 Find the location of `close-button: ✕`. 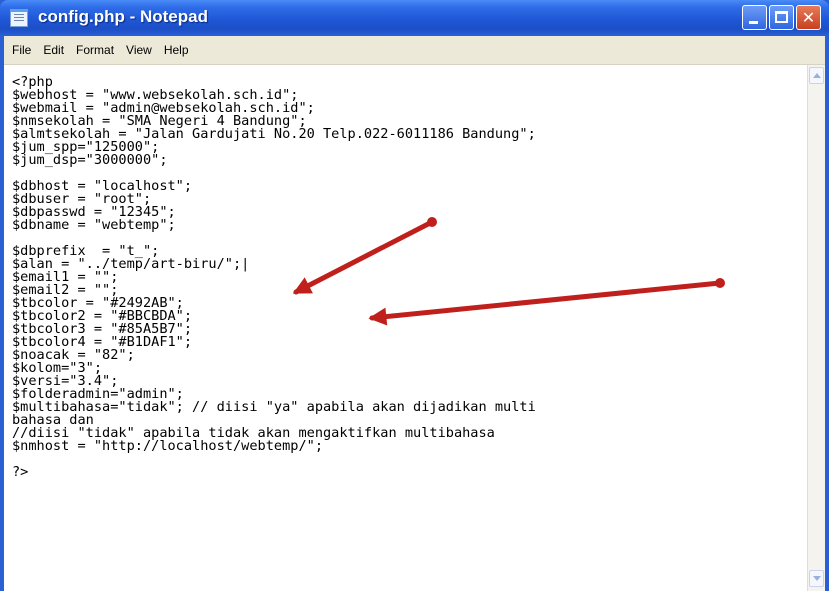

close-button: ✕ is located at coordinates (808, 17).